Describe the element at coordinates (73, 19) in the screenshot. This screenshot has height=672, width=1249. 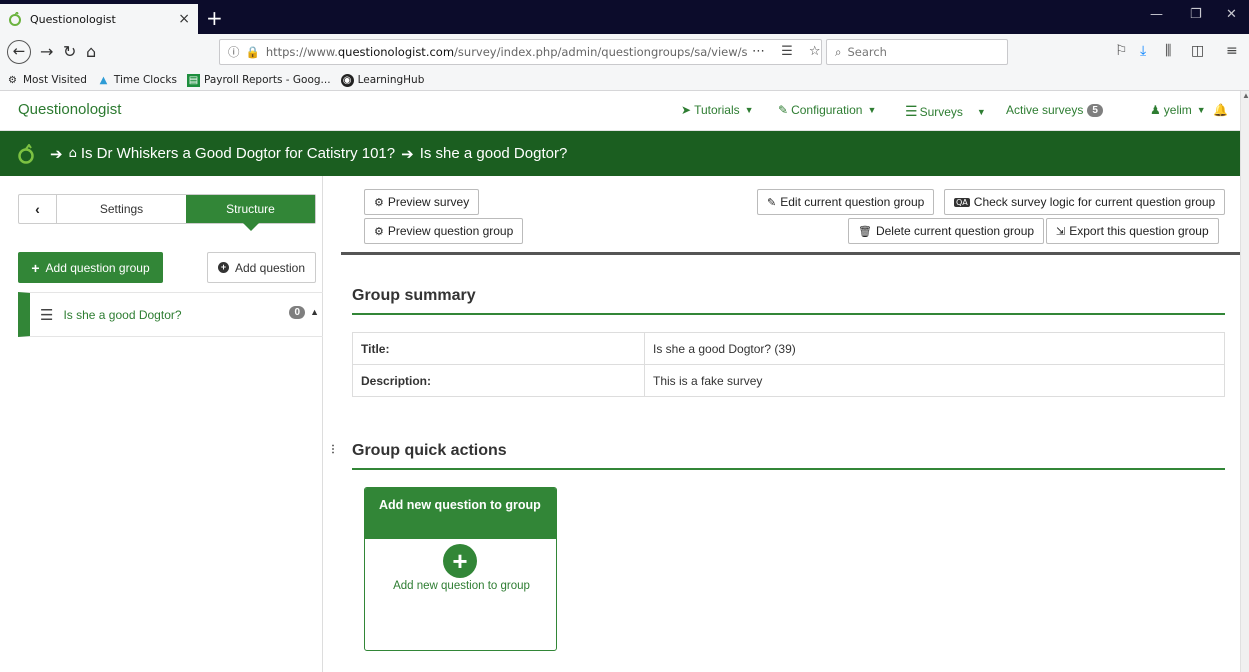
I see `tab-title: Questionologist` at that location.